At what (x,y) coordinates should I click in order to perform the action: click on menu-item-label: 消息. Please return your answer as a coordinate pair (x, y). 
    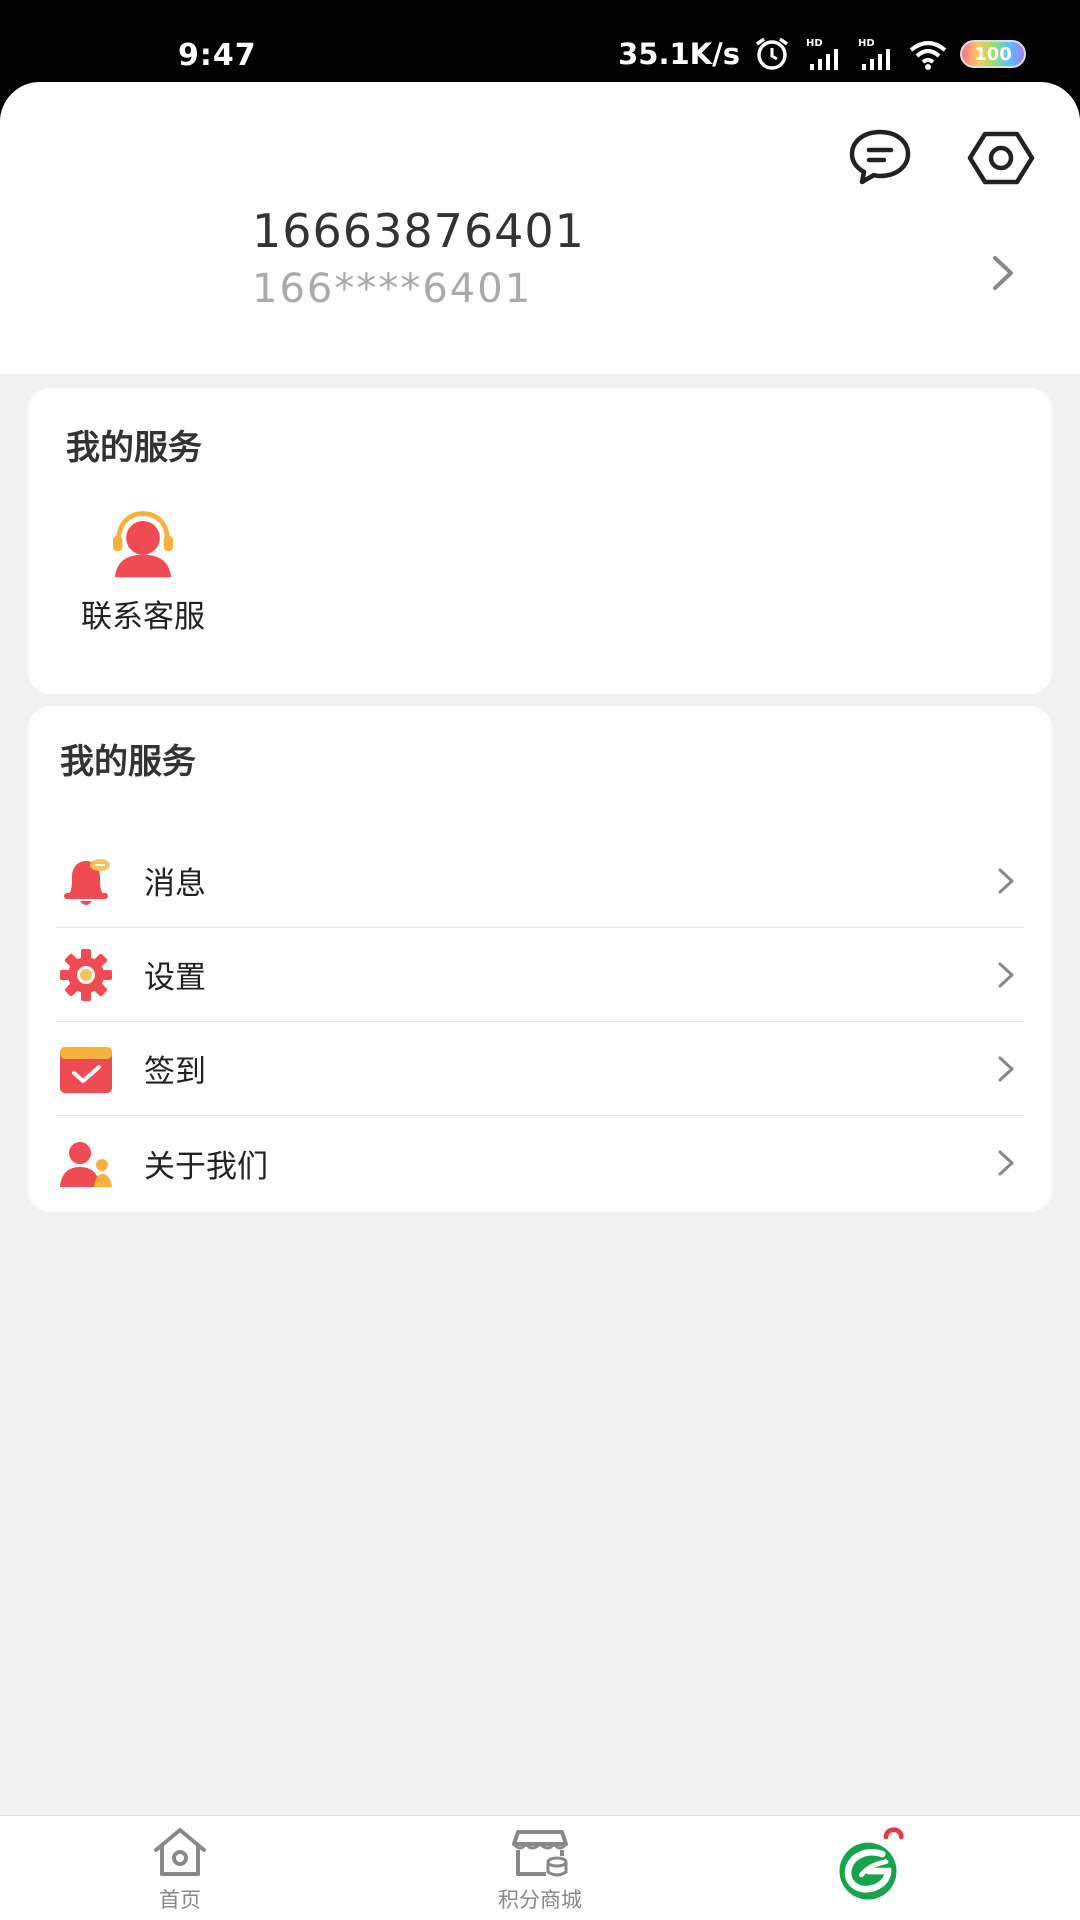
    Looking at the image, I should click on (175, 884).